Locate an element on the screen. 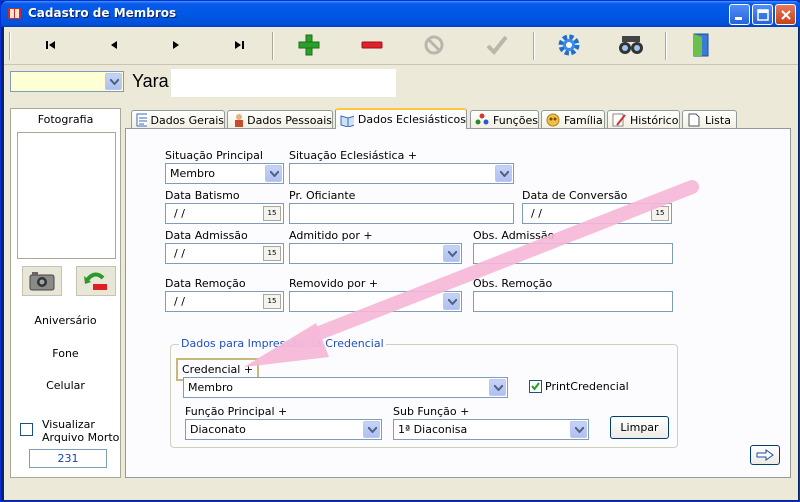 This screenshot has height=502, width=800. maximize-icon is located at coordinates (763, 15).